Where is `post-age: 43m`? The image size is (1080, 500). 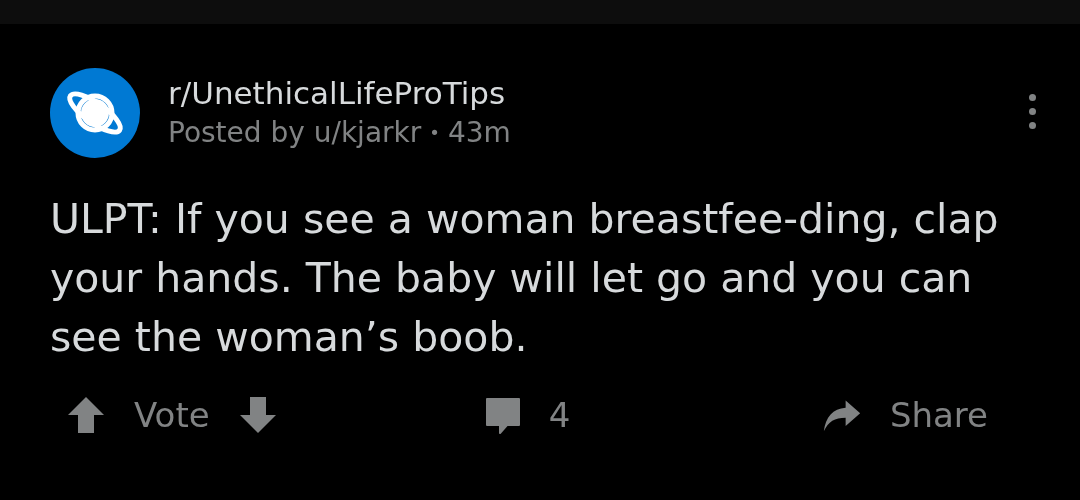 post-age: 43m is located at coordinates (479, 133).